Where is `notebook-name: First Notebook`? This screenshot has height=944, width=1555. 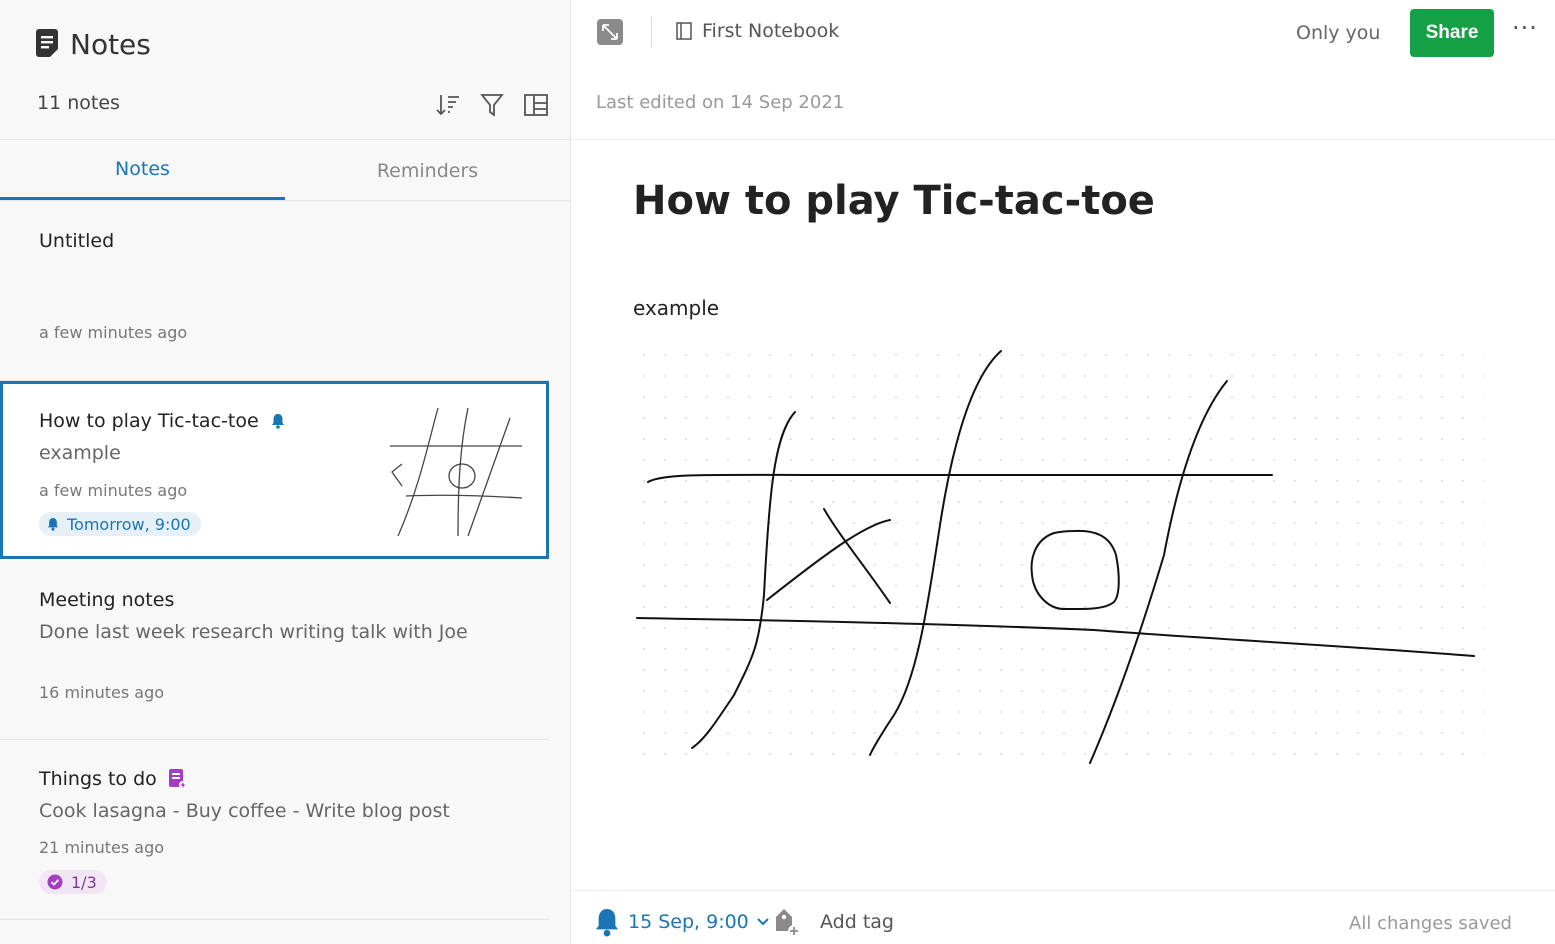
notebook-name: First Notebook is located at coordinates (771, 31).